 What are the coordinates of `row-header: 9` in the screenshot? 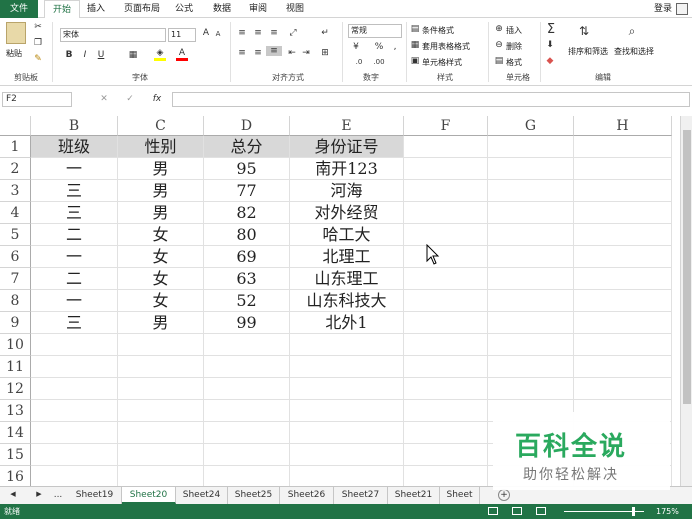 It's located at (15, 323).